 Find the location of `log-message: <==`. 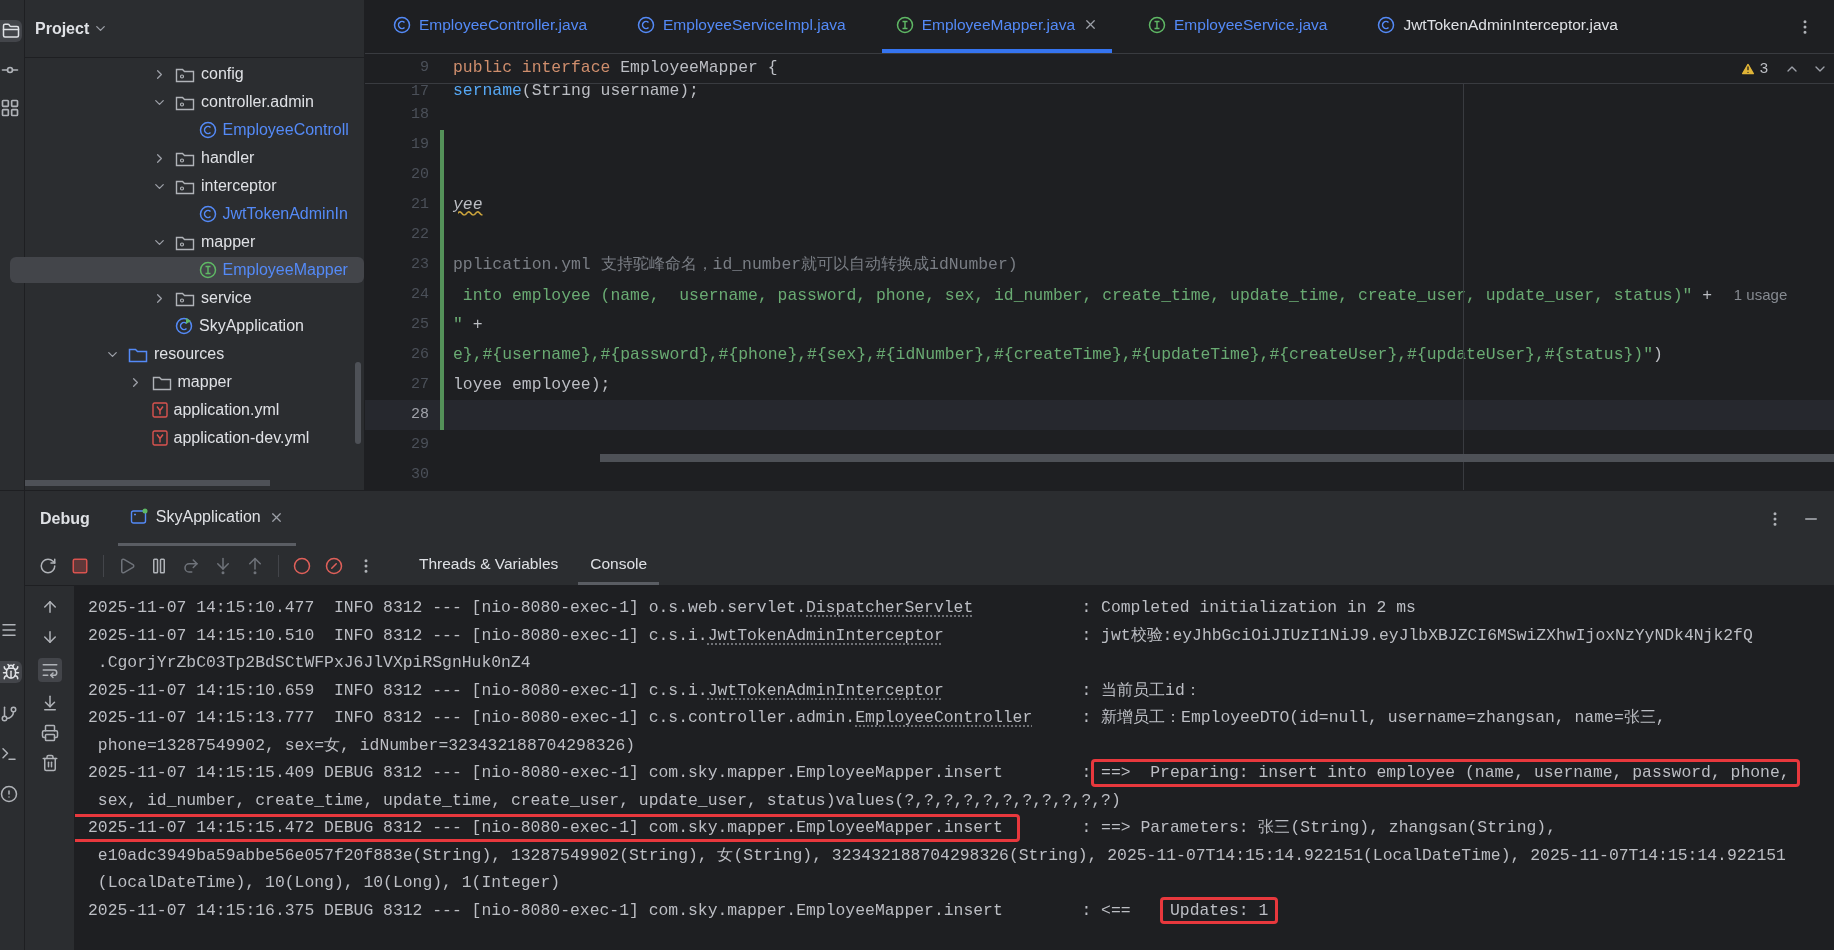

log-message: <== is located at coordinates (1116, 910).